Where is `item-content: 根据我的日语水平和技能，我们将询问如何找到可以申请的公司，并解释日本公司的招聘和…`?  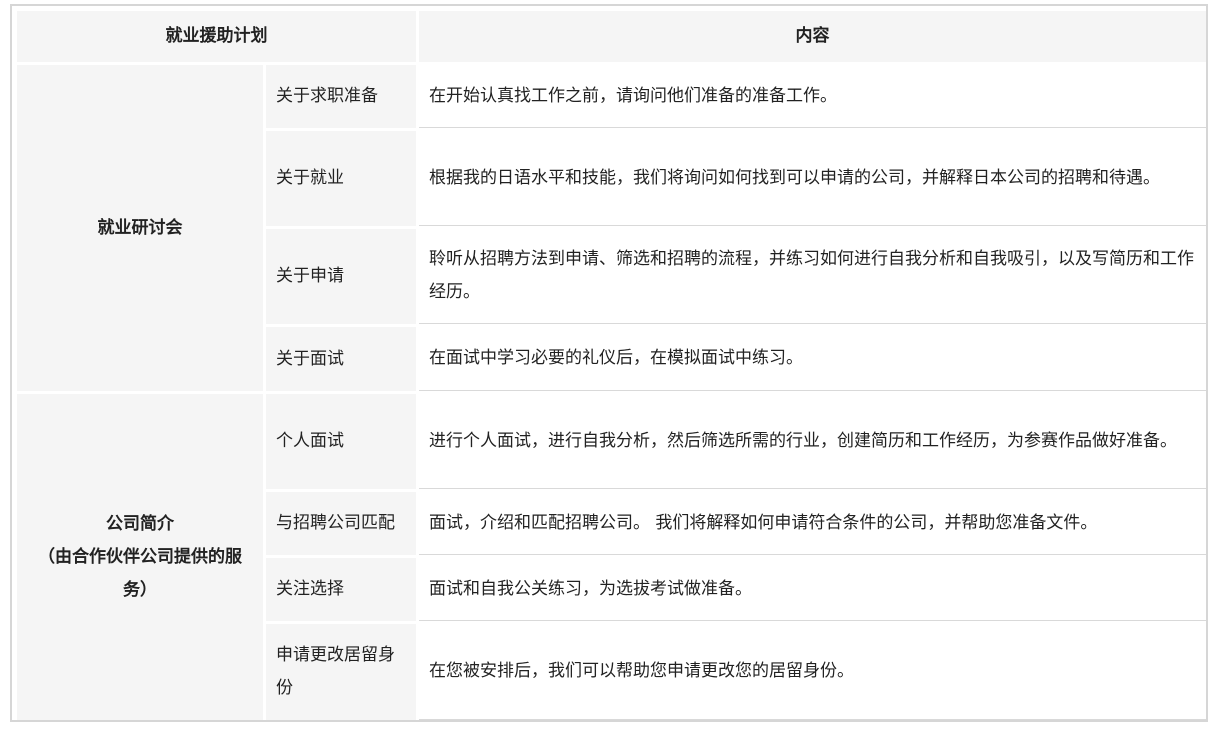 item-content: 根据我的日语水平和技能，我们将询问如何找到可以申请的公司，并解释日本公司的招聘和… is located at coordinates (812, 178).